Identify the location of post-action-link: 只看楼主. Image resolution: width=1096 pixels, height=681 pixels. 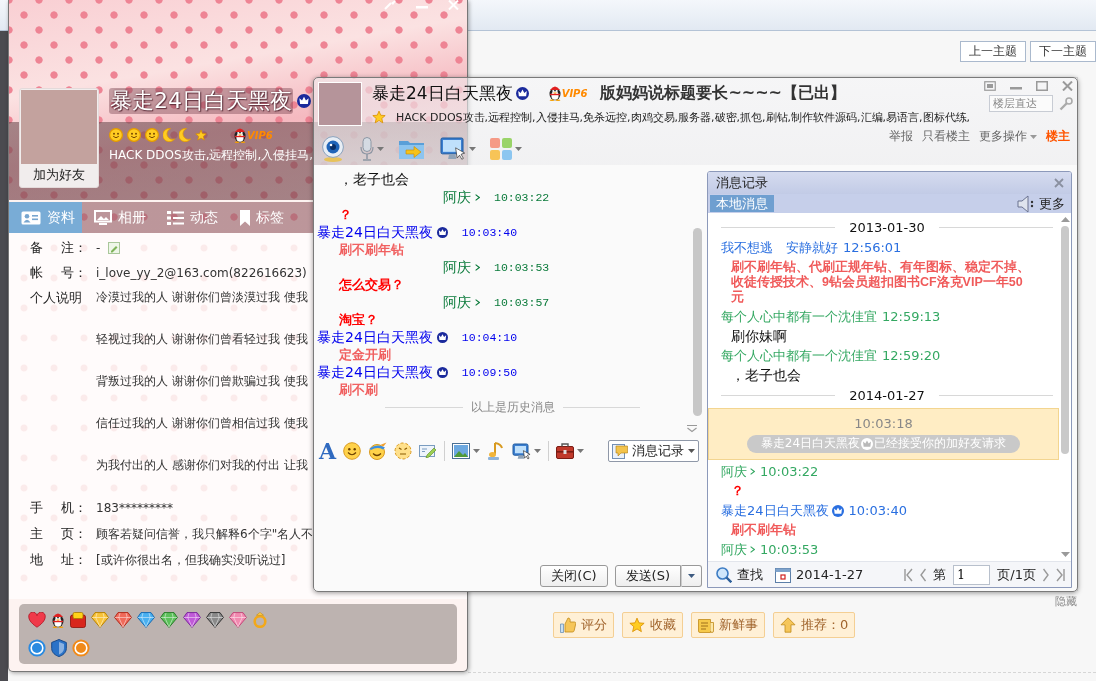
(946, 136).